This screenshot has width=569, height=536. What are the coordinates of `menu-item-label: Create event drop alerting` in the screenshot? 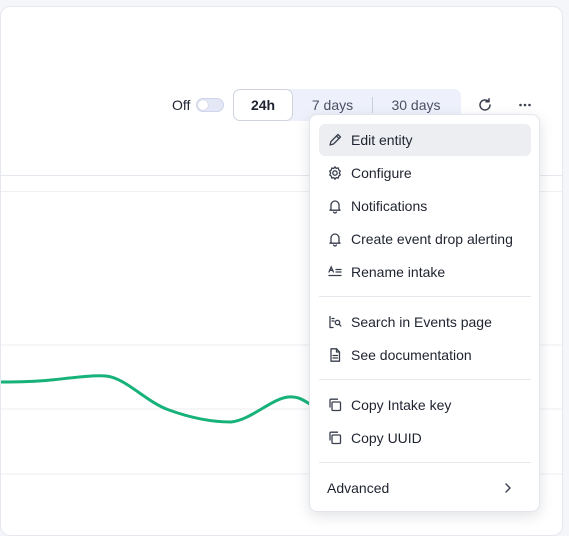 It's located at (432, 239).